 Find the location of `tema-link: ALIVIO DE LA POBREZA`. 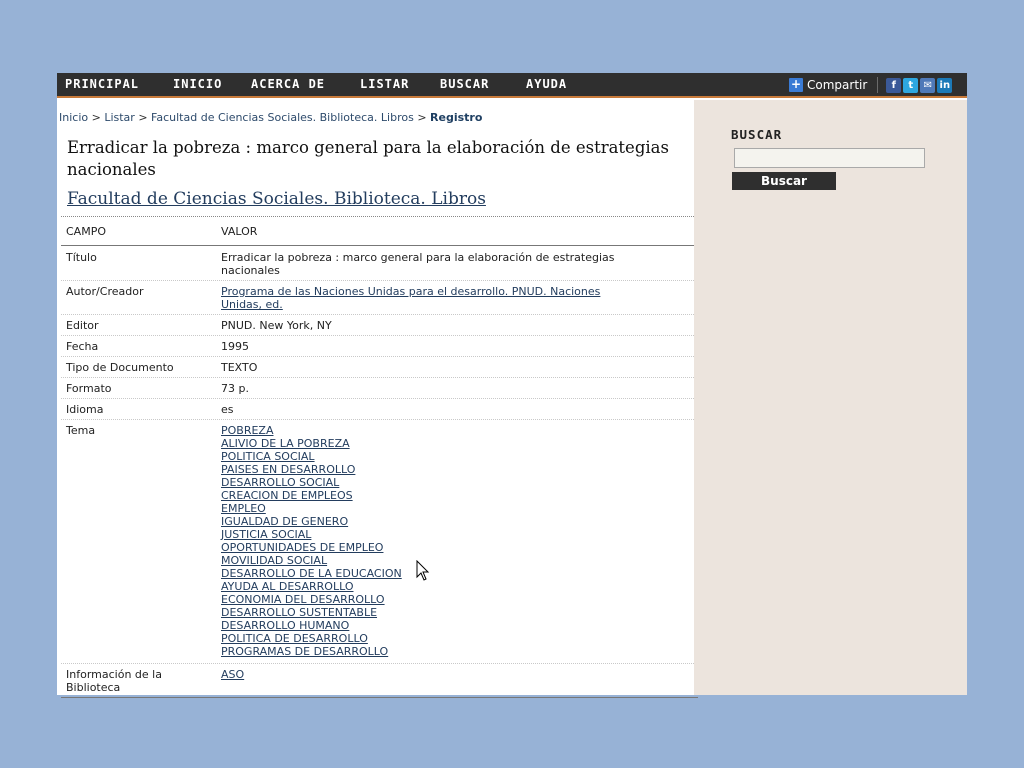

tema-link: ALIVIO DE LA POBREZA is located at coordinates (285, 443).